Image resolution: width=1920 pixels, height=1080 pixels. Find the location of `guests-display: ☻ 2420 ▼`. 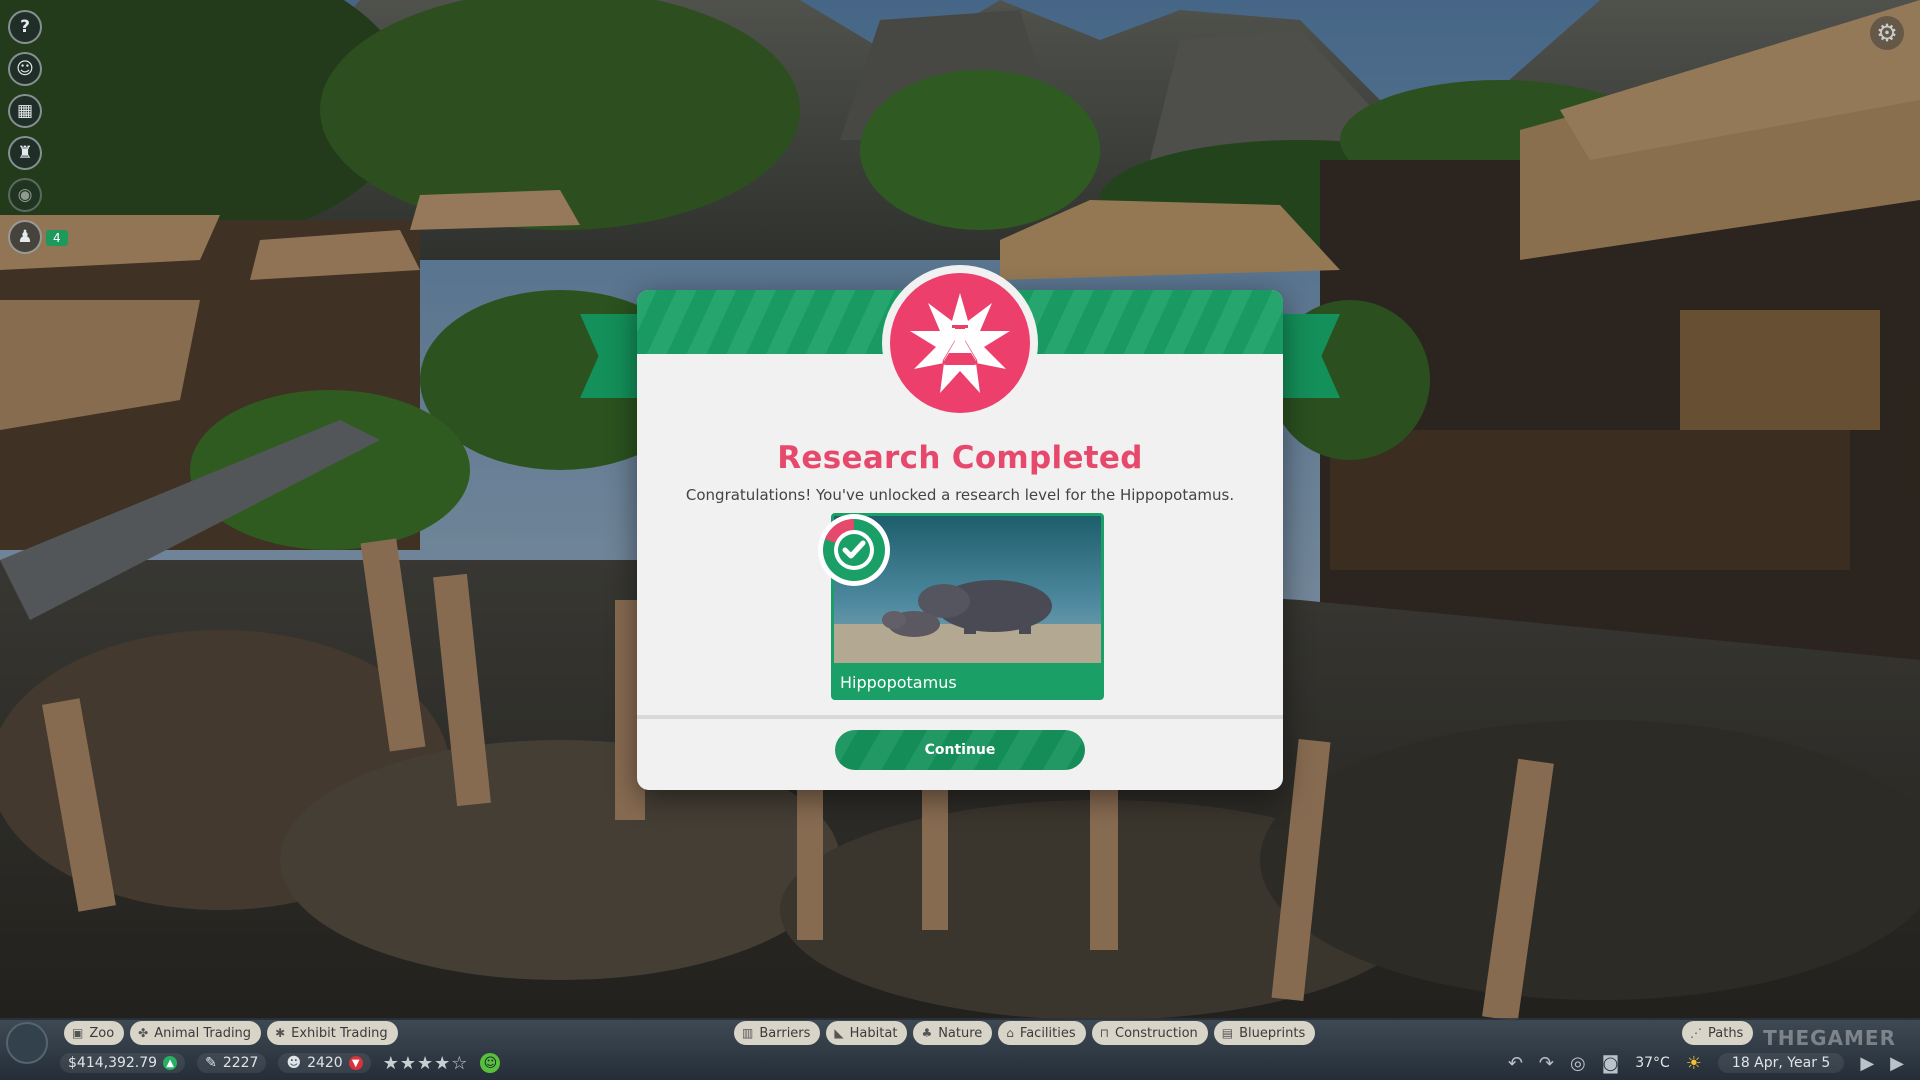

guests-display: ☻ 2420 ▼ is located at coordinates (324, 1063).